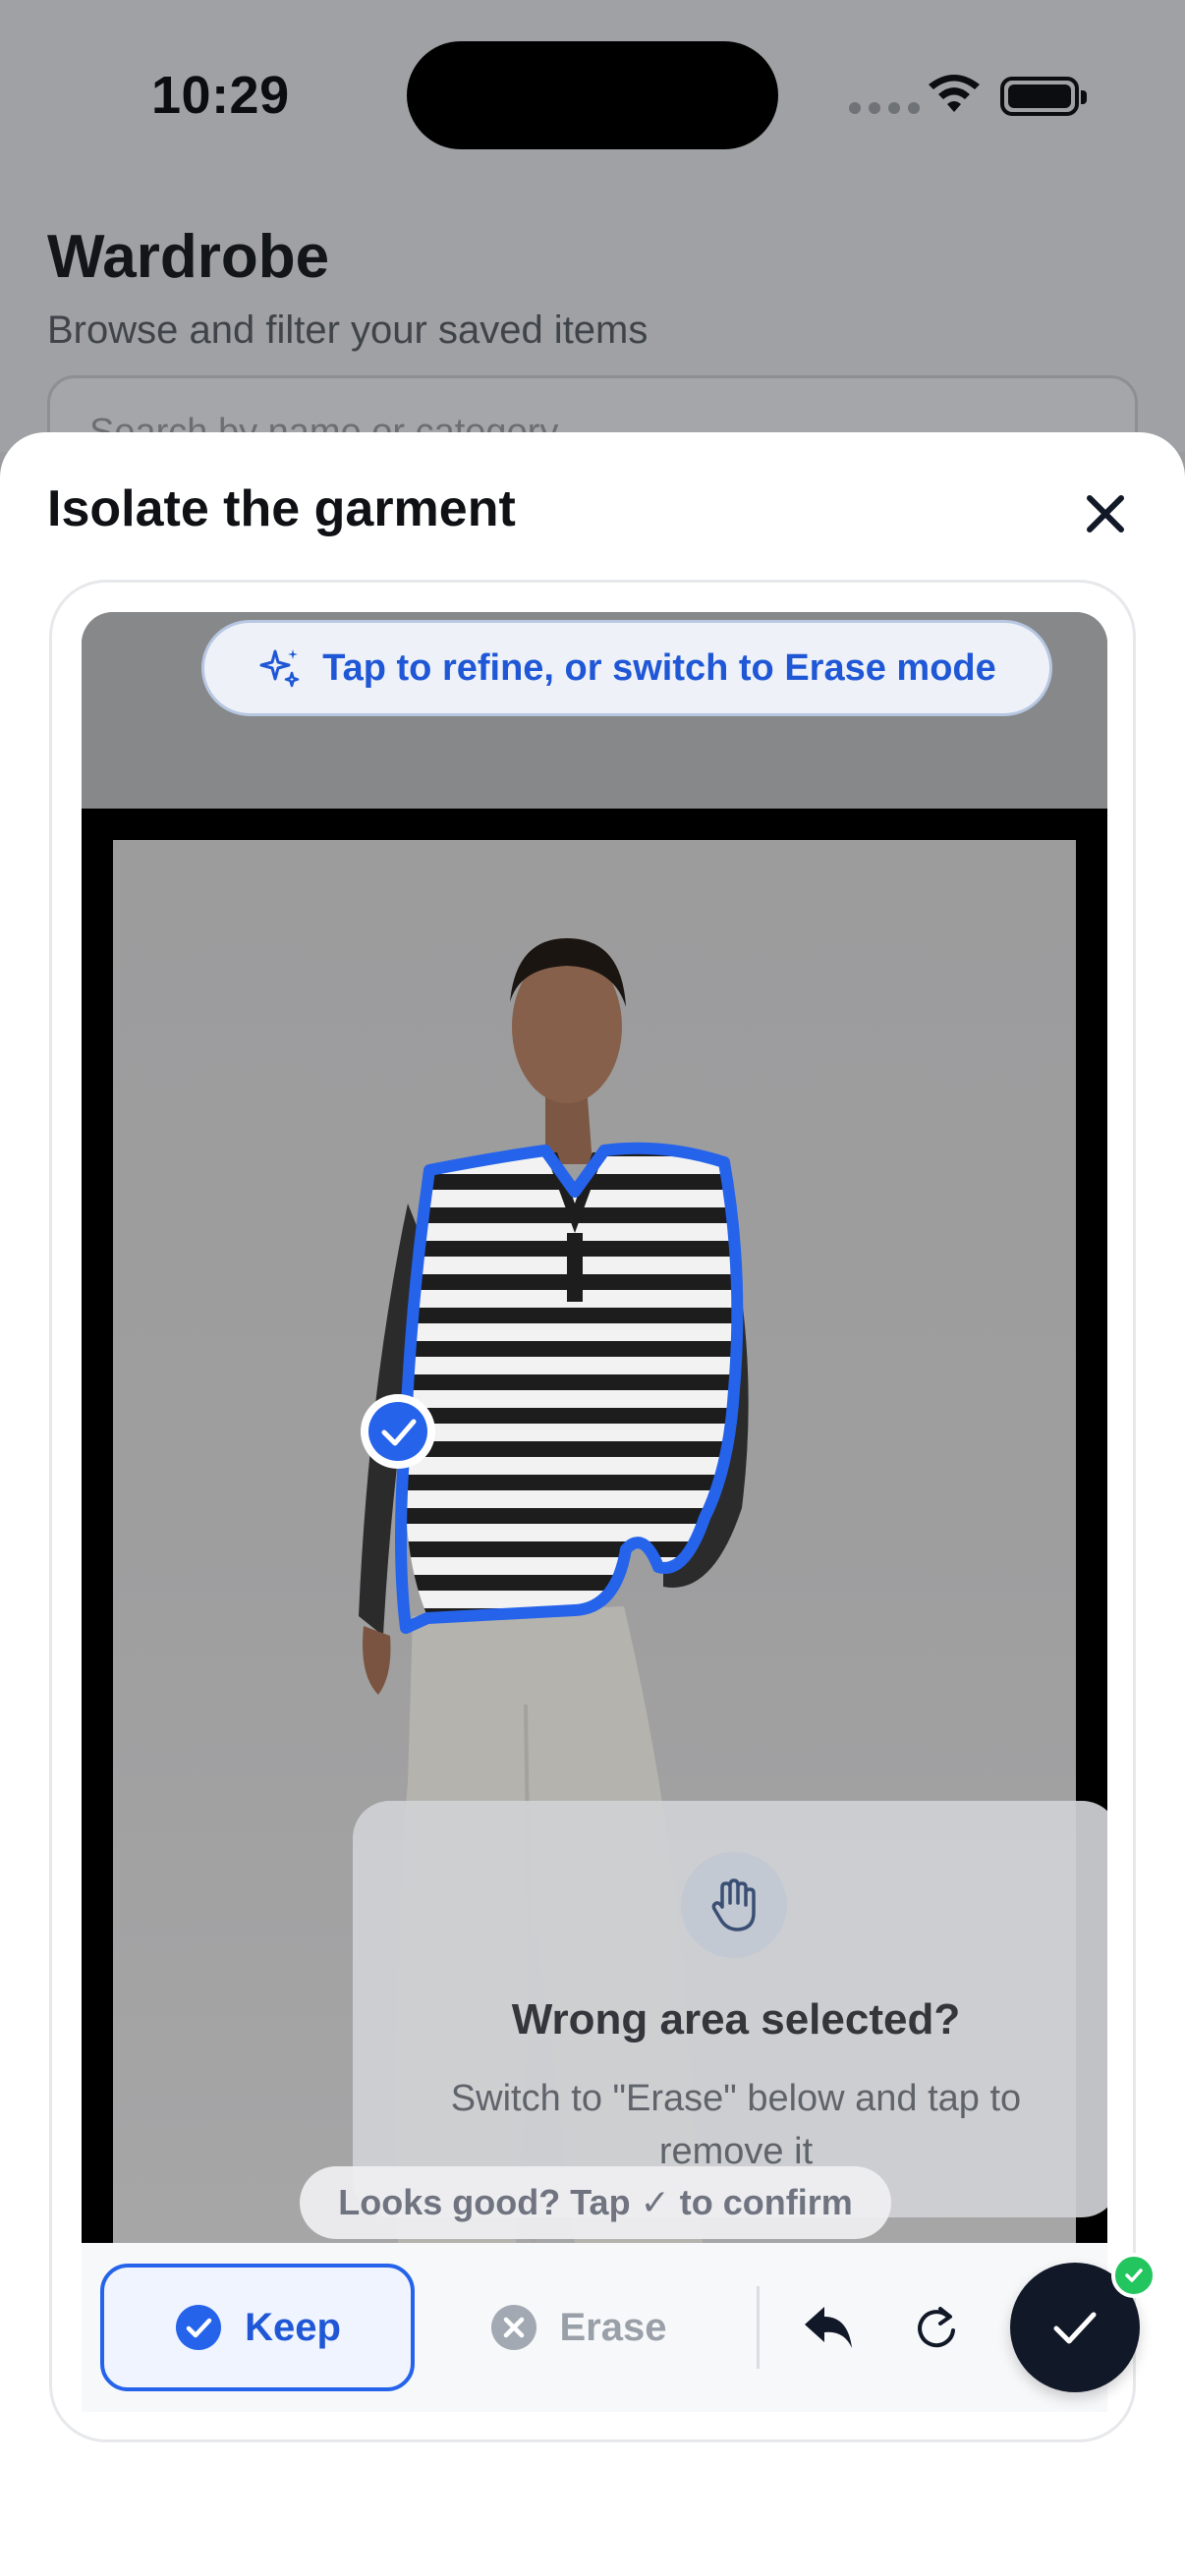 The width and height of the screenshot is (1185, 2576). Describe the element at coordinates (1075, 2328) in the screenshot. I see `checkmark-icon` at that location.